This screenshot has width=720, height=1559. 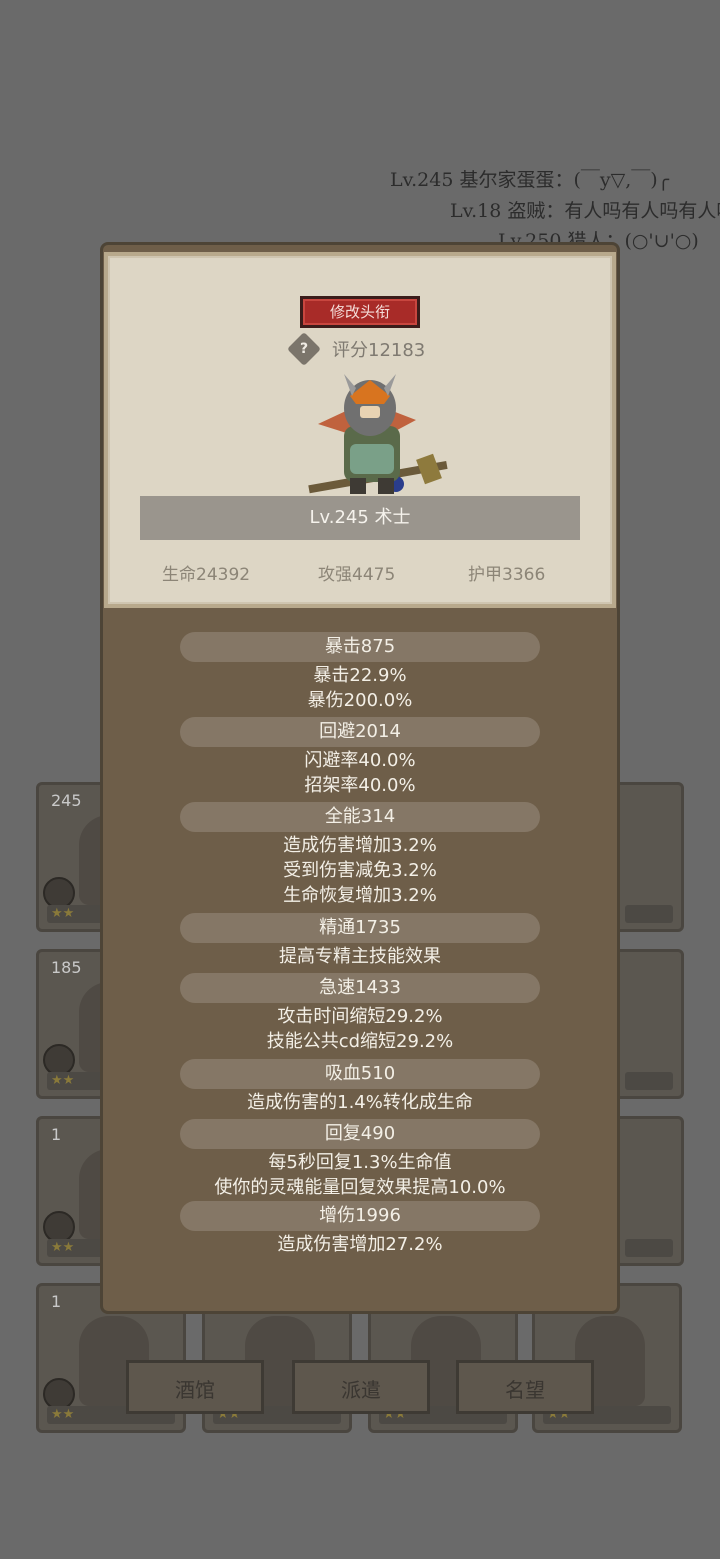 I want to click on character-avatar, so click(x=378, y=434).